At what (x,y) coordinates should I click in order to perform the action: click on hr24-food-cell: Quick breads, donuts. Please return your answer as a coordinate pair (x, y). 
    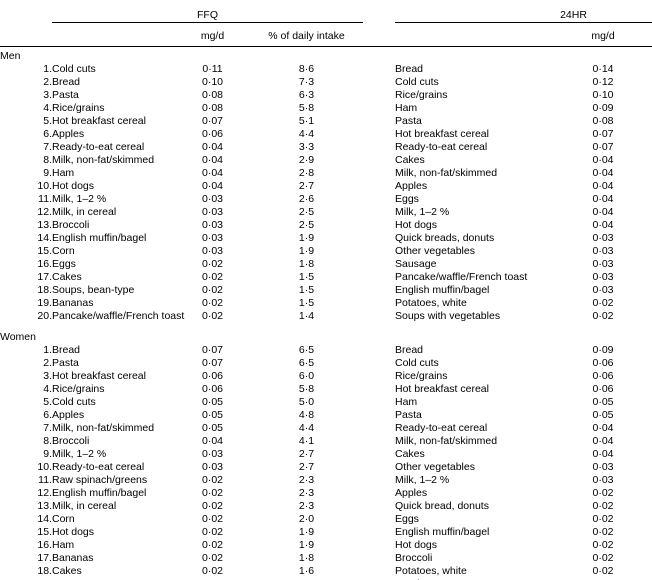
    Looking at the image, I should click on (445, 238).